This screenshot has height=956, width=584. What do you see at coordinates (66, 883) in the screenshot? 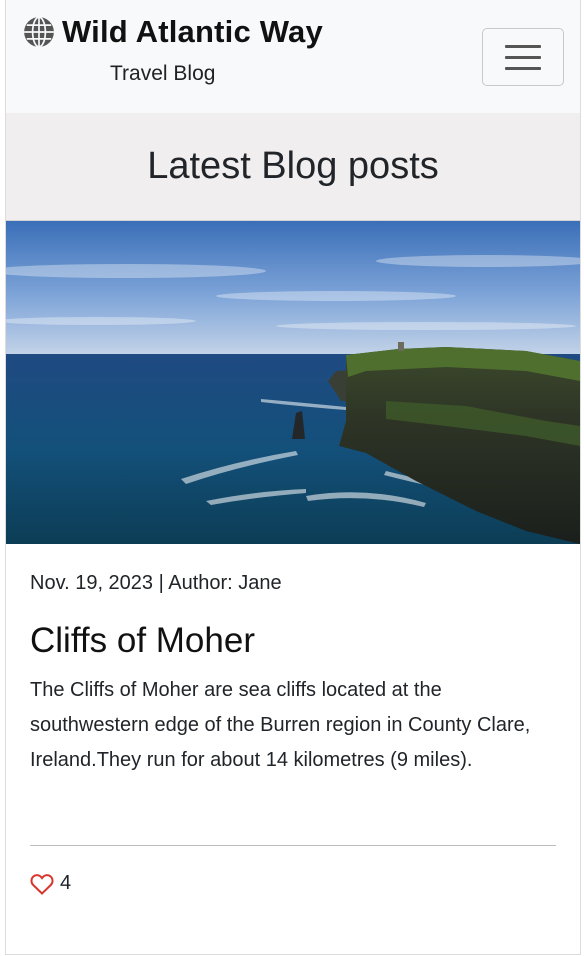
I see `like-count: 4` at bounding box center [66, 883].